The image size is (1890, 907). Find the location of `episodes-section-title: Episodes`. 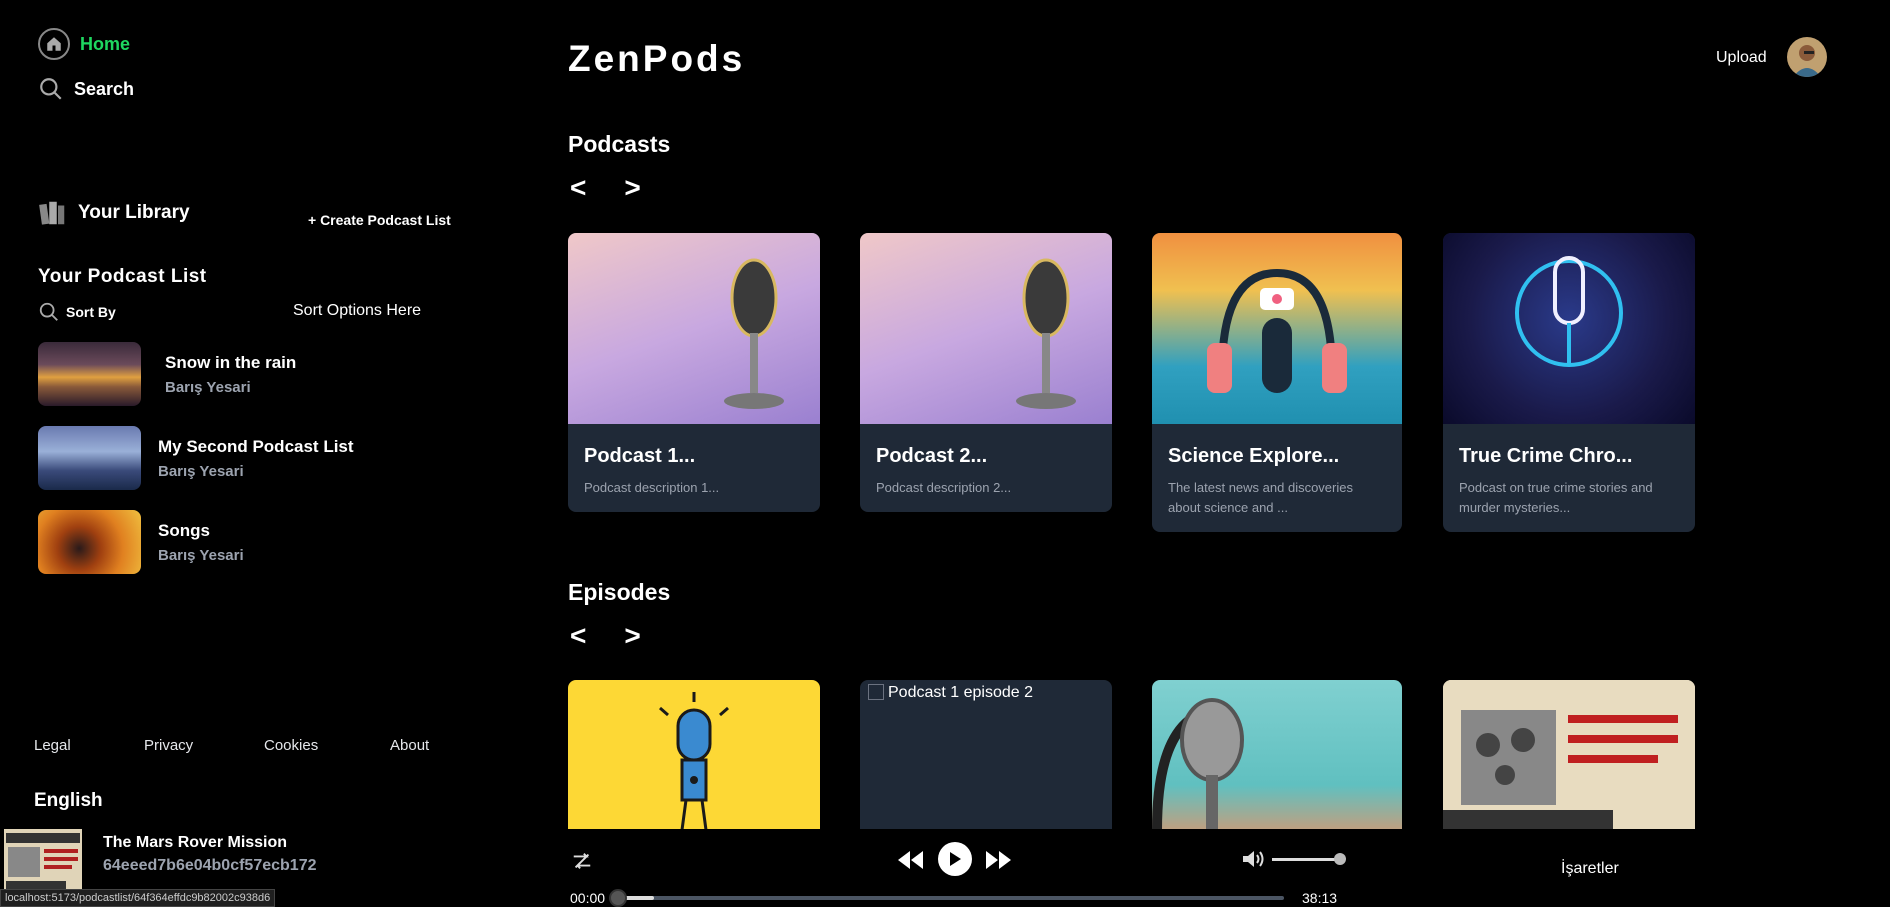

episodes-section-title: Episodes is located at coordinates (619, 592).